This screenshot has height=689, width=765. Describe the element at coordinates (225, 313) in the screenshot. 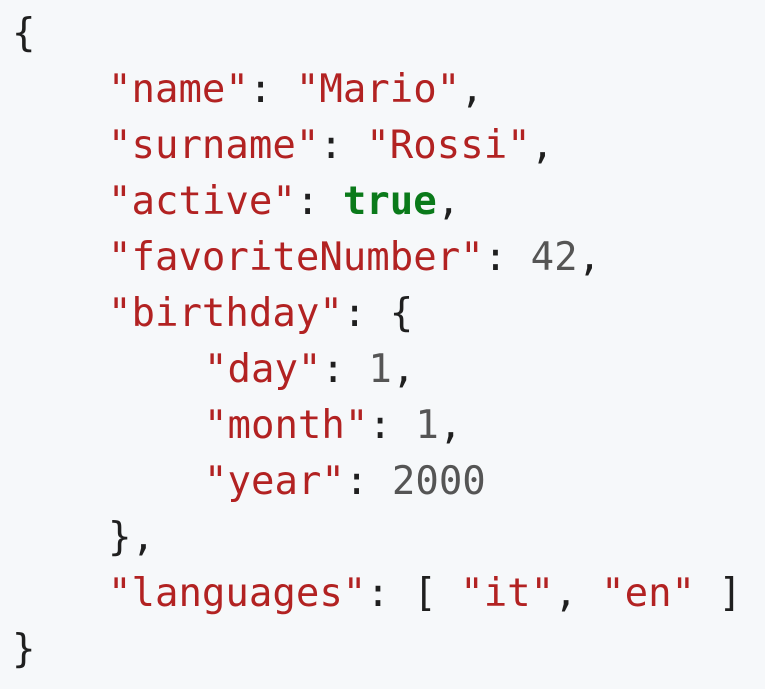

I see `key-birthday: "birthday"` at that location.